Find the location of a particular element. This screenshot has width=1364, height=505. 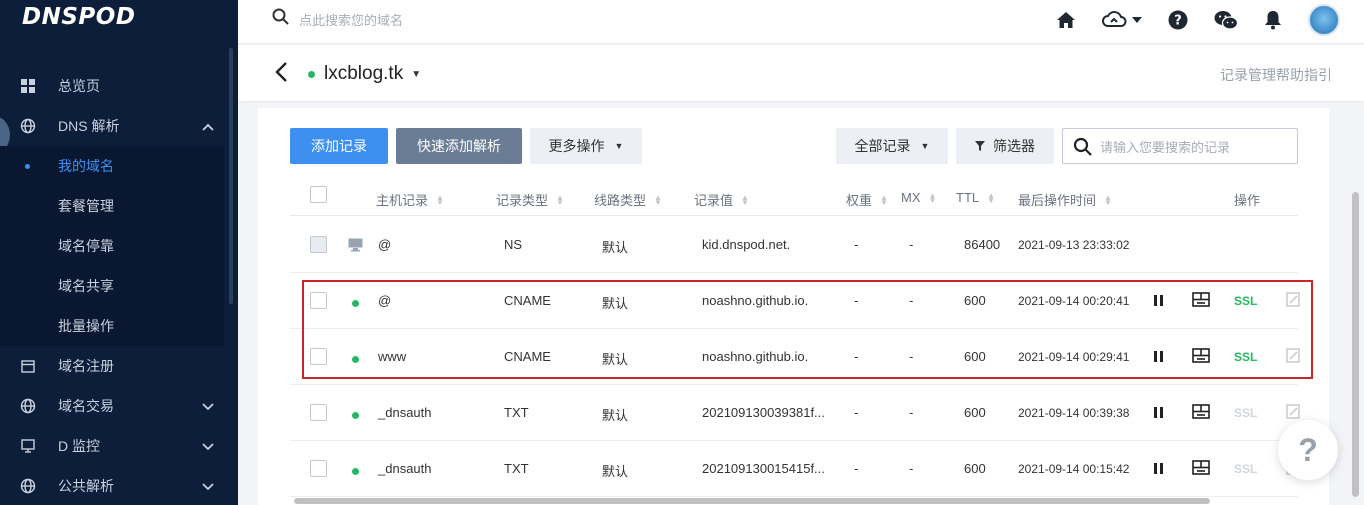

sidebar-item-parking: 域名停靠 is located at coordinates (112, 246).